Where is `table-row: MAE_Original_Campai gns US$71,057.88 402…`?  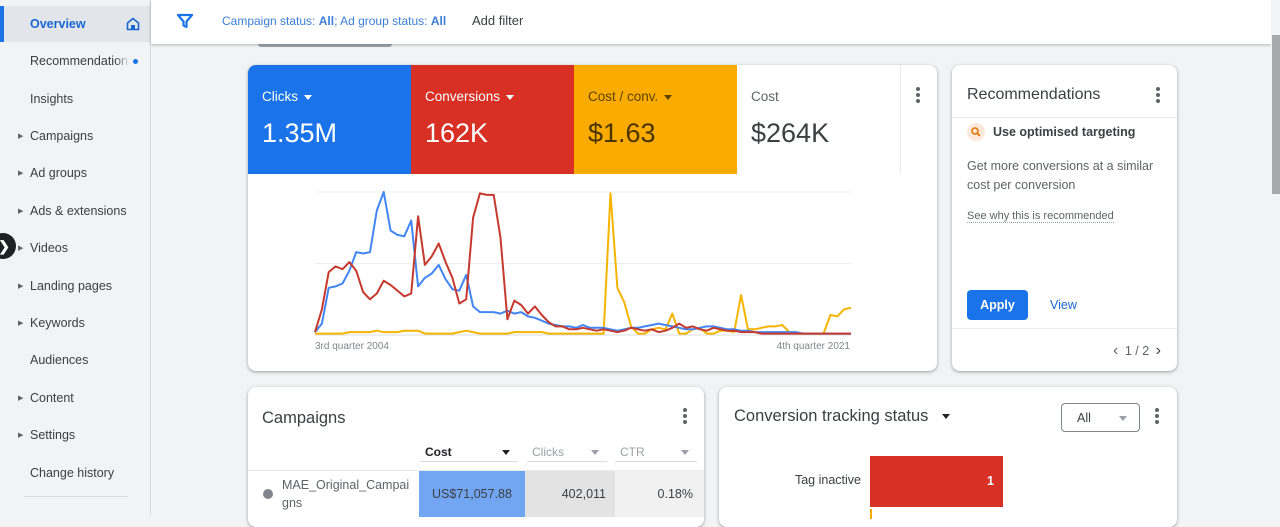
table-row: MAE_Original_Campai gns US$71,057.88 402… is located at coordinates (476, 493).